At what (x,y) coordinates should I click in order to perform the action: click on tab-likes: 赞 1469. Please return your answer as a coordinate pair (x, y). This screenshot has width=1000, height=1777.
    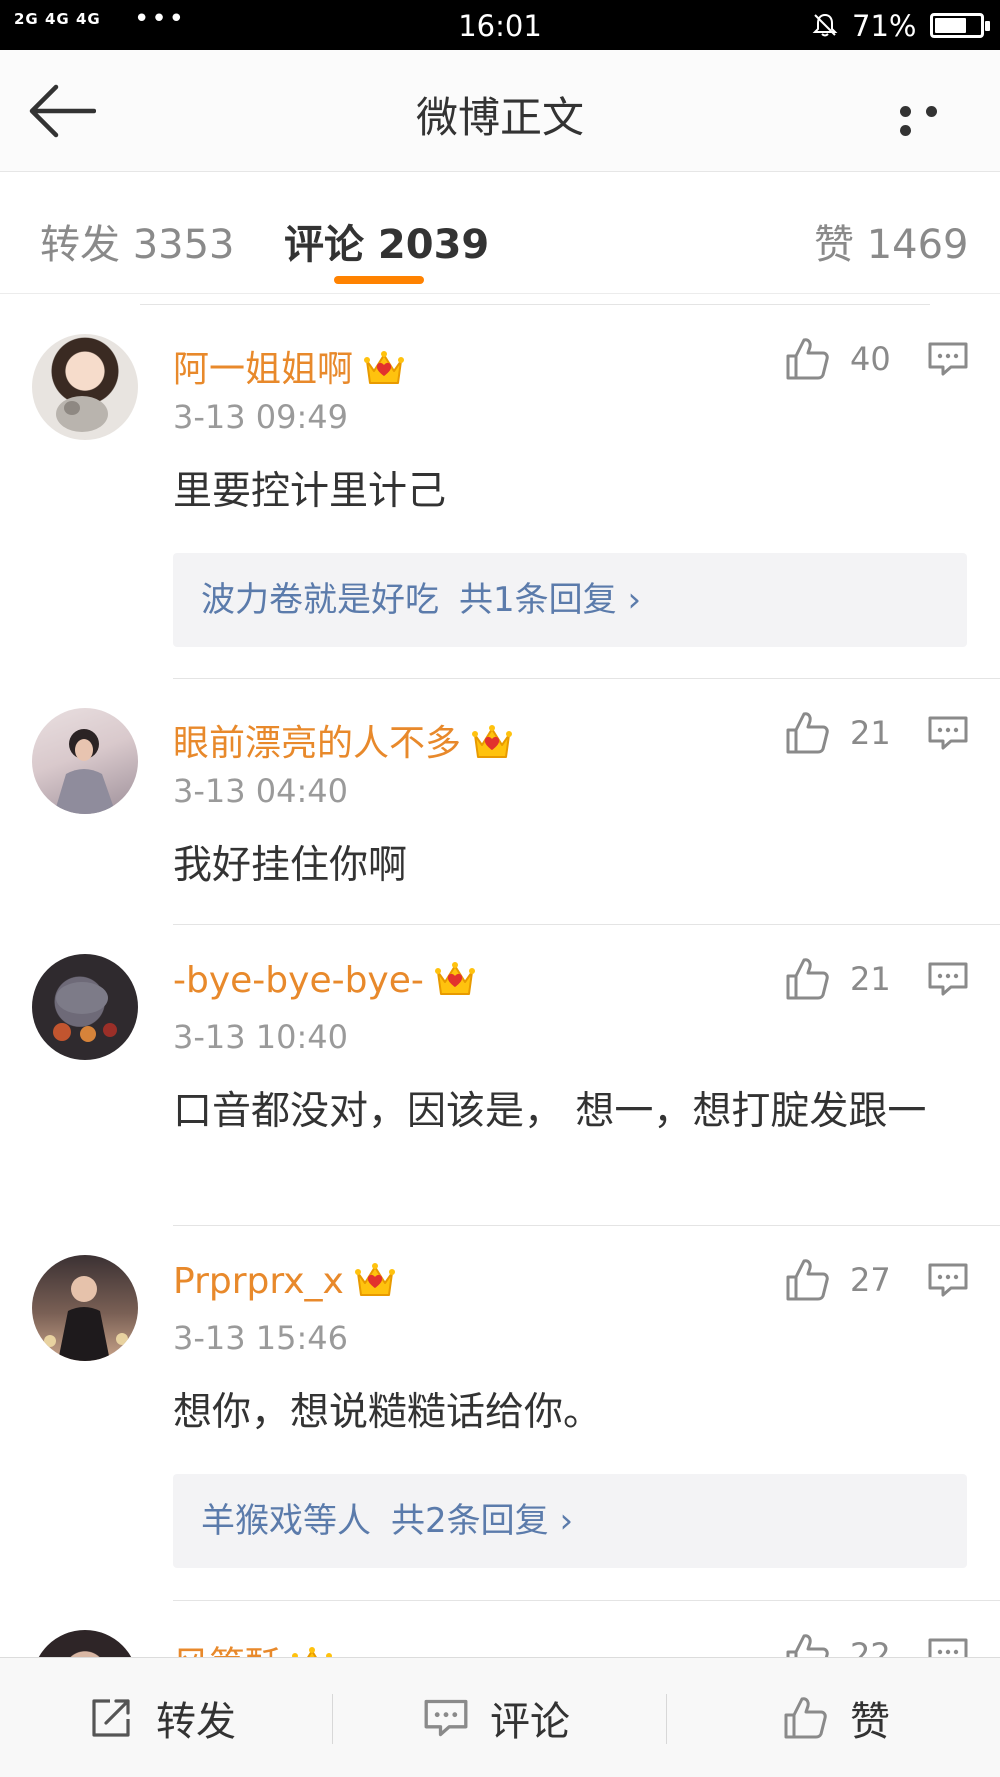
    Looking at the image, I should click on (891, 241).